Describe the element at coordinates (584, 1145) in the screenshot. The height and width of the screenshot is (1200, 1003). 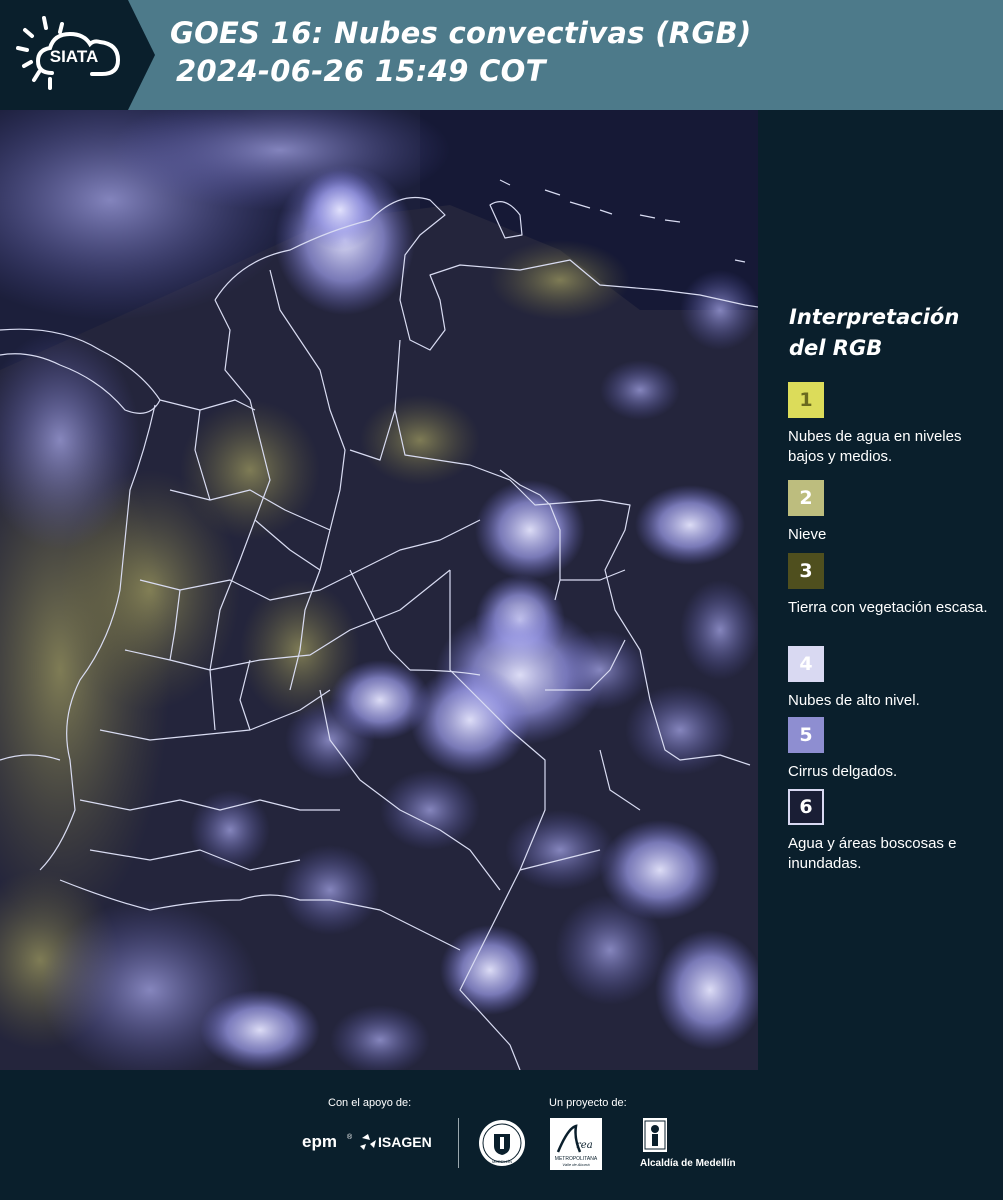
I see `svg-text: rea` at that location.